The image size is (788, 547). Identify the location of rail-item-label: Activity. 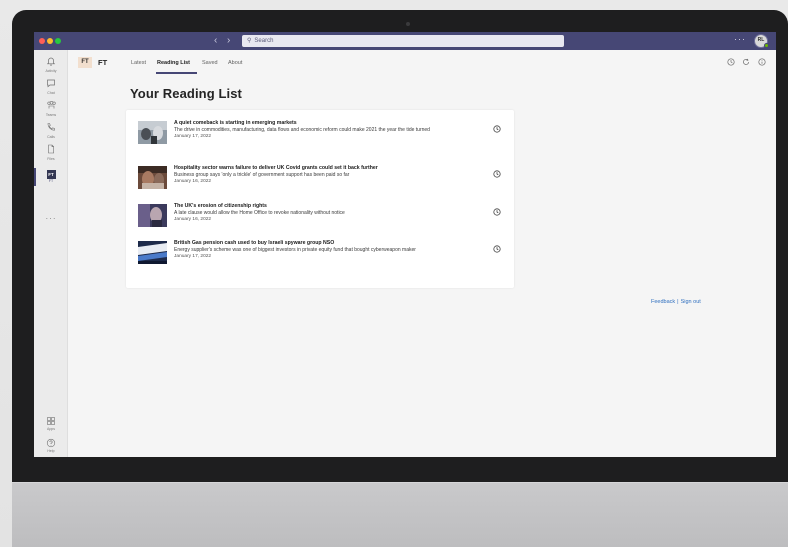
(51, 71).